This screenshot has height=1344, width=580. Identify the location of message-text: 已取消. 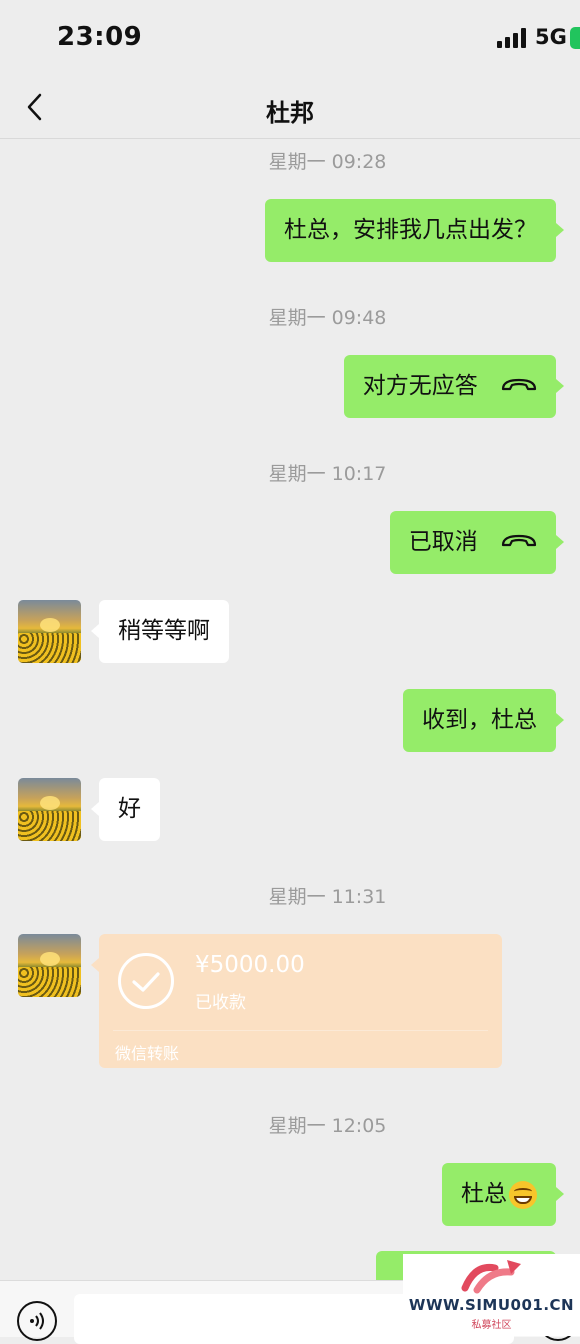
(443, 542).